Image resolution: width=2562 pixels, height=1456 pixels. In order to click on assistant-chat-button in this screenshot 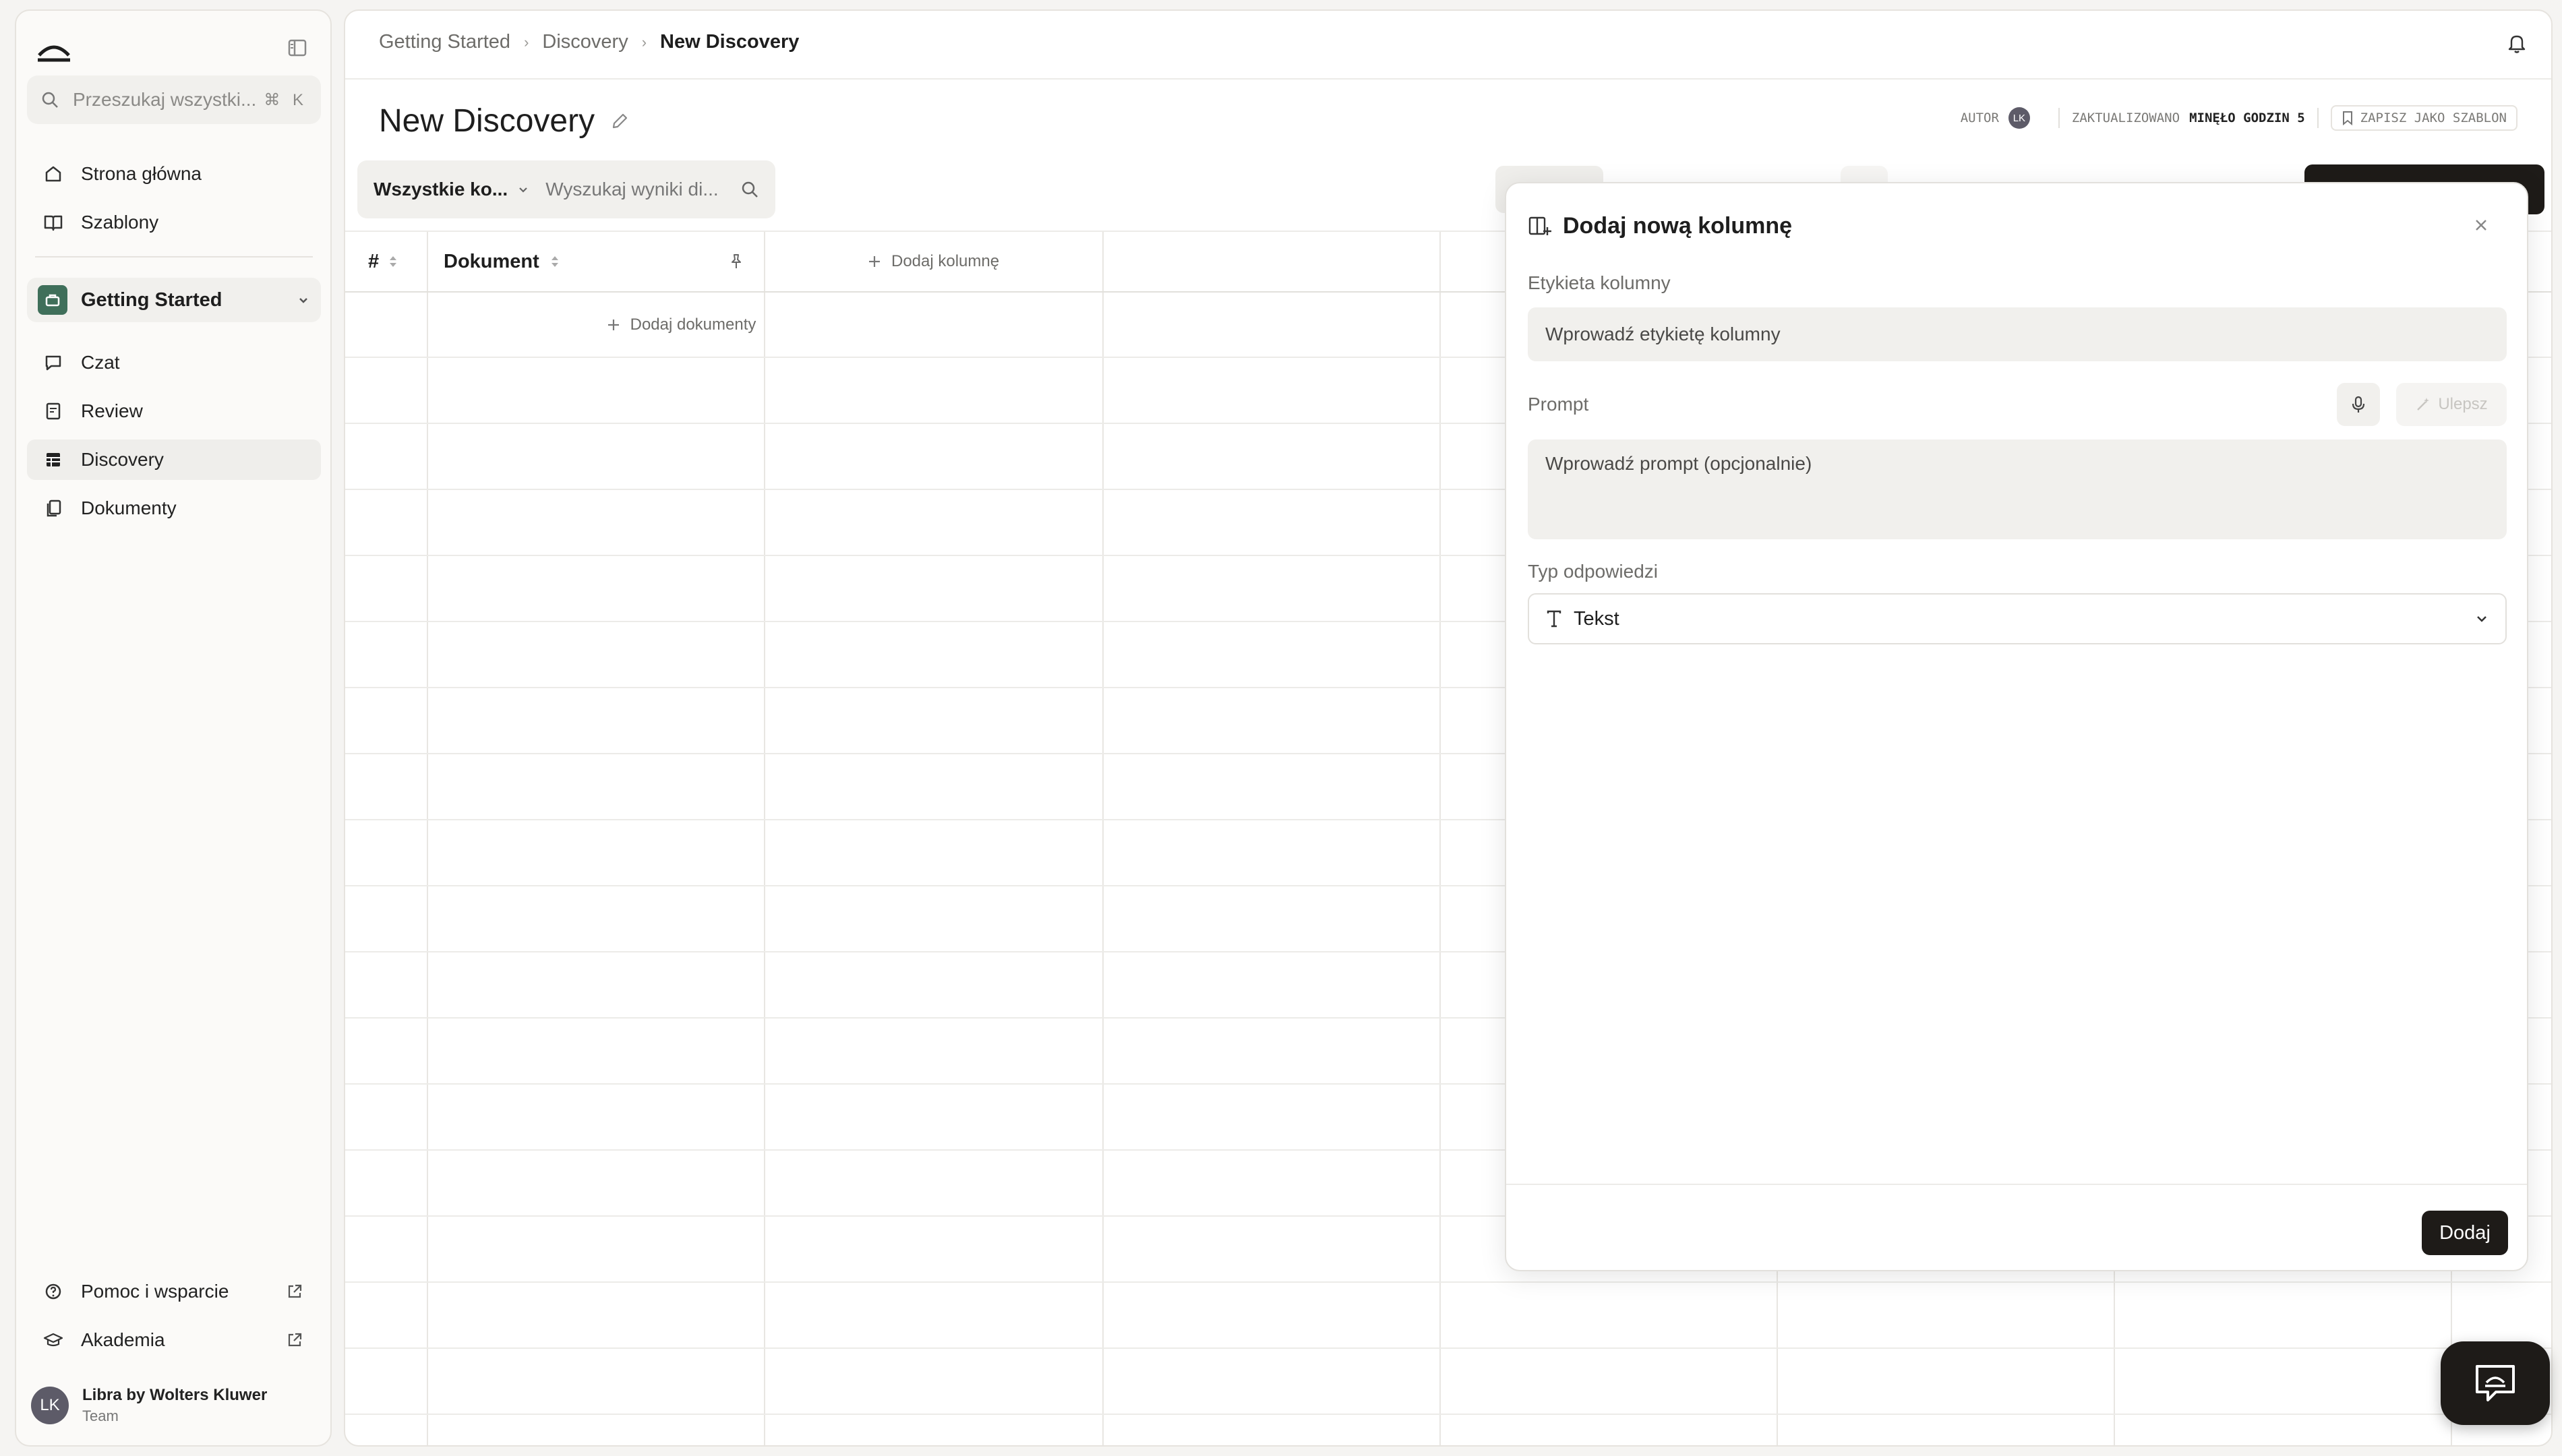, I will do `click(2495, 1383)`.